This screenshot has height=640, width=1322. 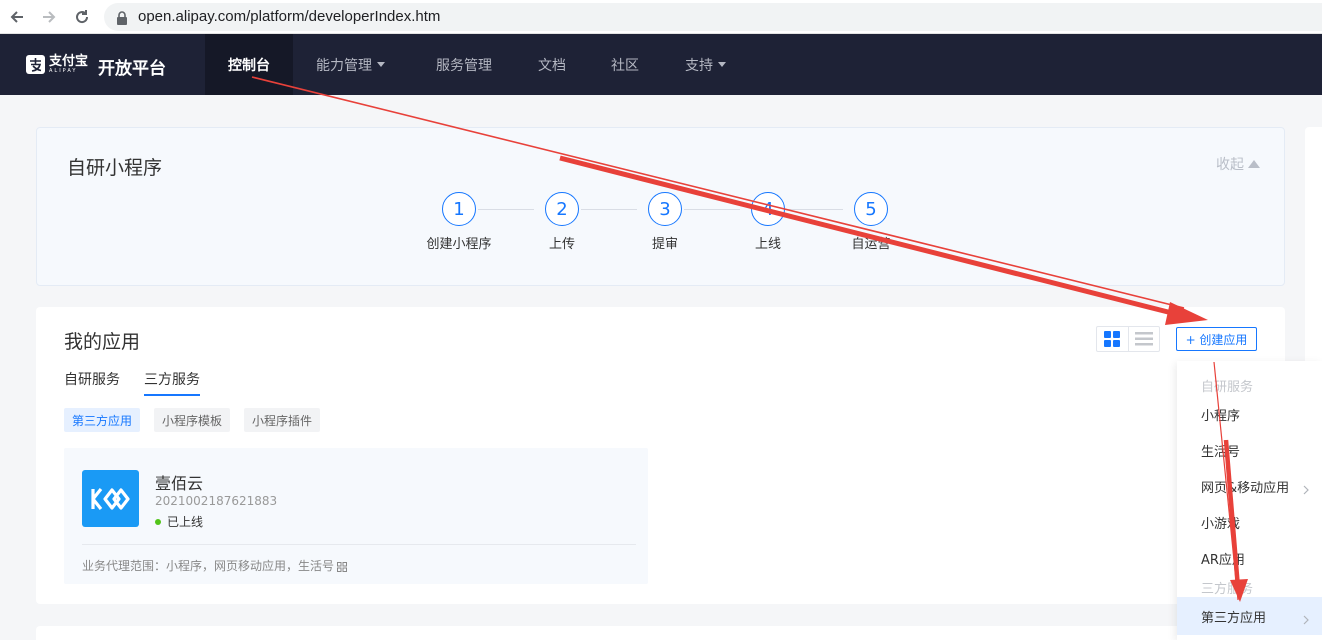 What do you see at coordinates (1238, 164) in the screenshot?
I see `collapse-toggle: 收起` at bounding box center [1238, 164].